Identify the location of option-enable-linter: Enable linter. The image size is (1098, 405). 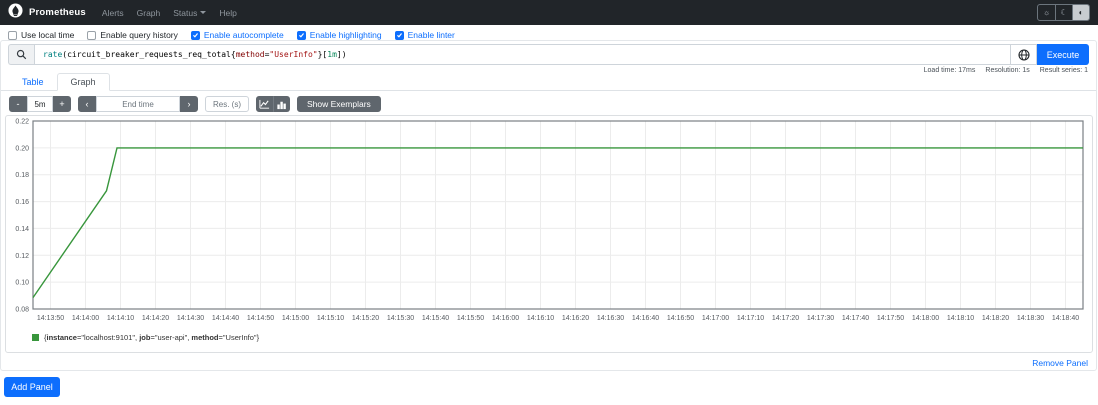
(424, 35).